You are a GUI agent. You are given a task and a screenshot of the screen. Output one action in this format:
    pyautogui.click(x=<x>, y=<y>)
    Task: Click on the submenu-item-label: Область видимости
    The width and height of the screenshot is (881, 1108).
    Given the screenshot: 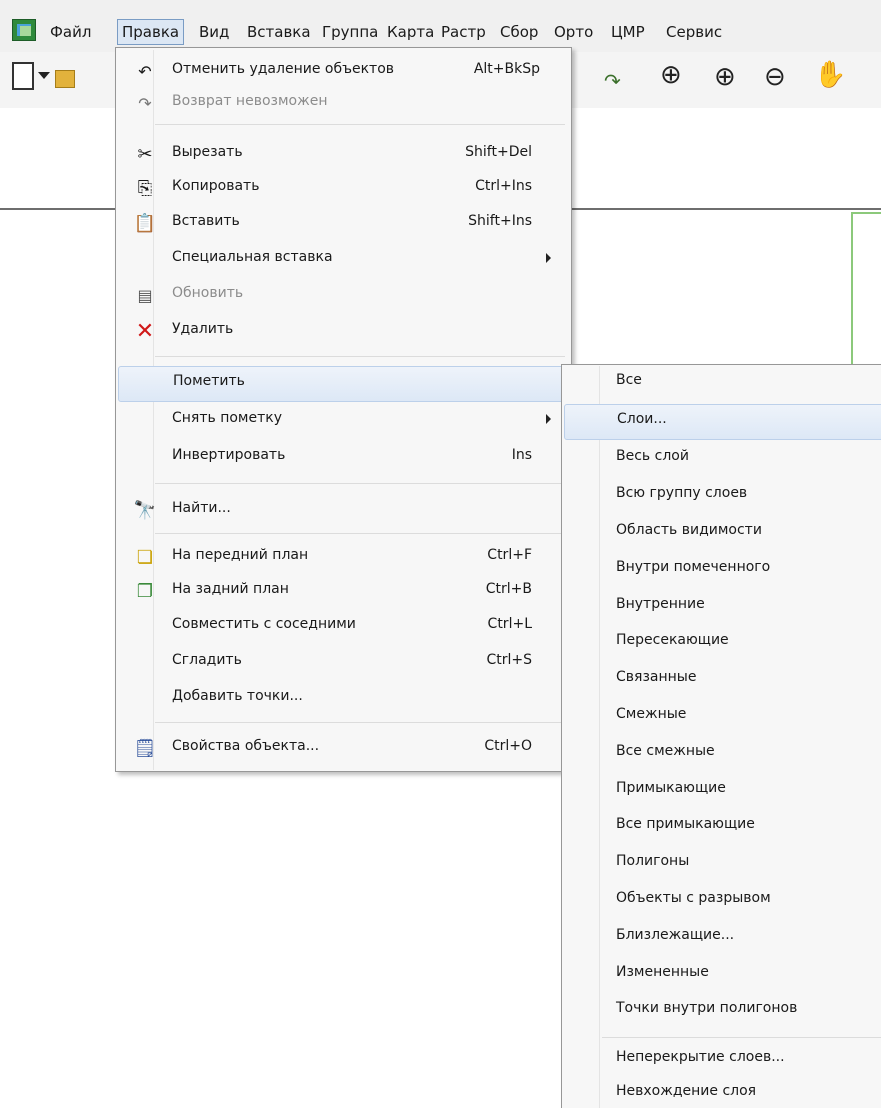 What is the action you would take?
    pyautogui.click(x=689, y=530)
    